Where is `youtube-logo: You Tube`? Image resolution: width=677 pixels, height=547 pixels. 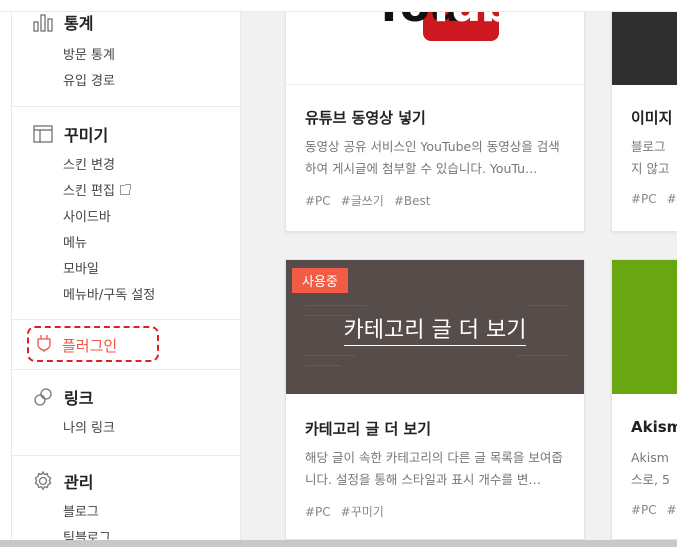
youtube-logo: You Tube is located at coordinates (435, 42).